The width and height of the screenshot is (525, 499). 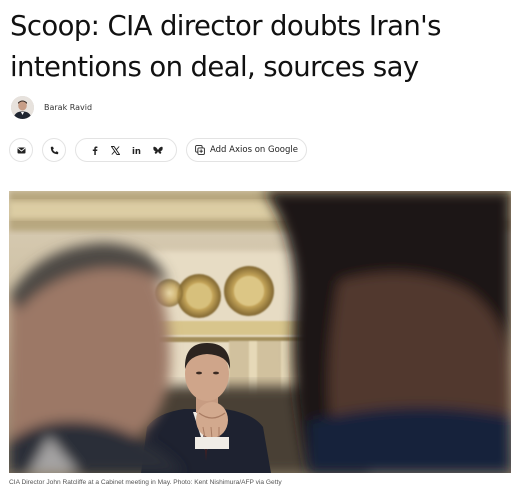 I want to click on author-avatar, so click(x=22, y=107).